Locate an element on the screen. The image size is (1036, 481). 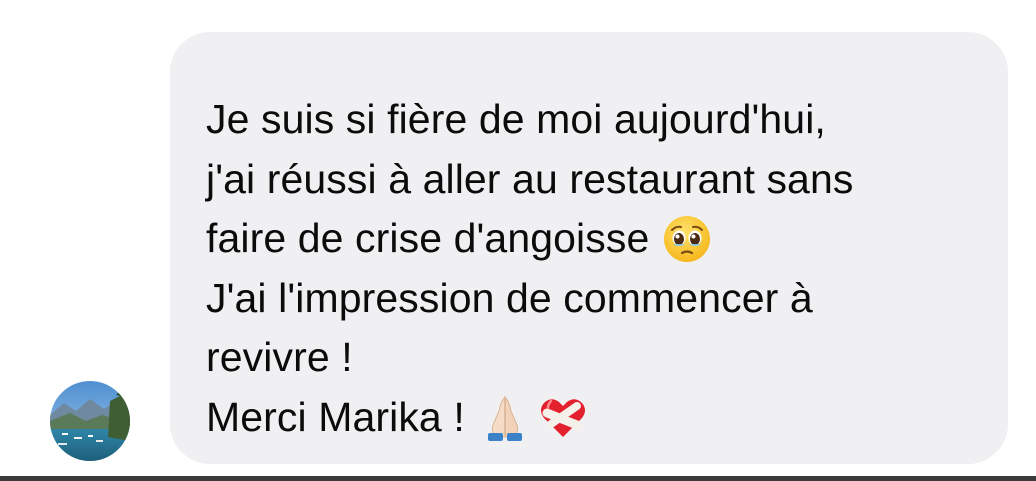
message-line-2: j'ai réussi à aller au restaurant sans is located at coordinates (592, 180).